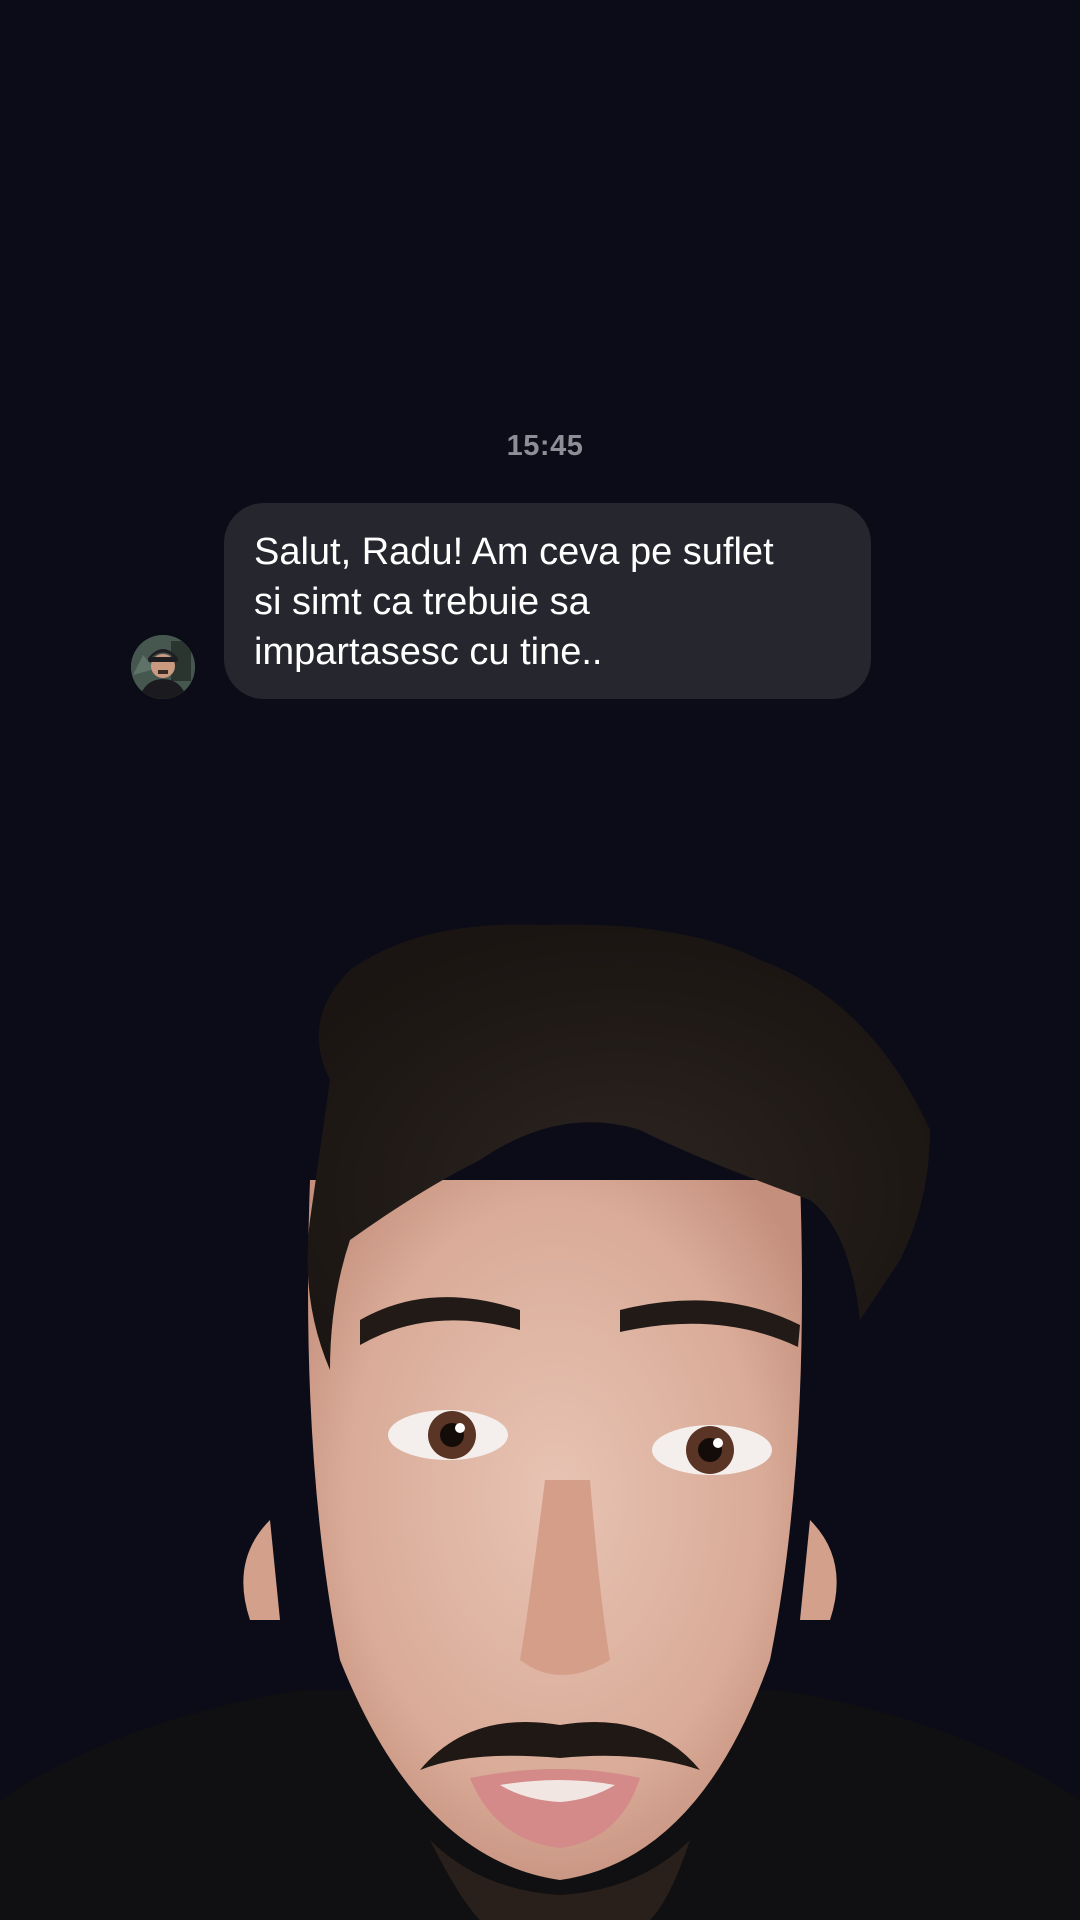  What do you see at coordinates (545, 446) in the screenshot?
I see `message-timestamp: 15:45` at bounding box center [545, 446].